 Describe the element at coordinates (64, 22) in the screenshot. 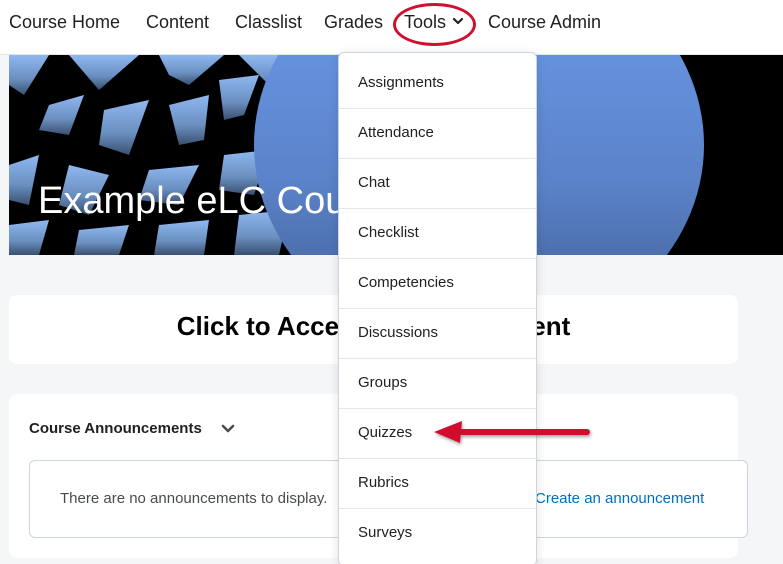

I see `nav-course-home: Course Home` at that location.